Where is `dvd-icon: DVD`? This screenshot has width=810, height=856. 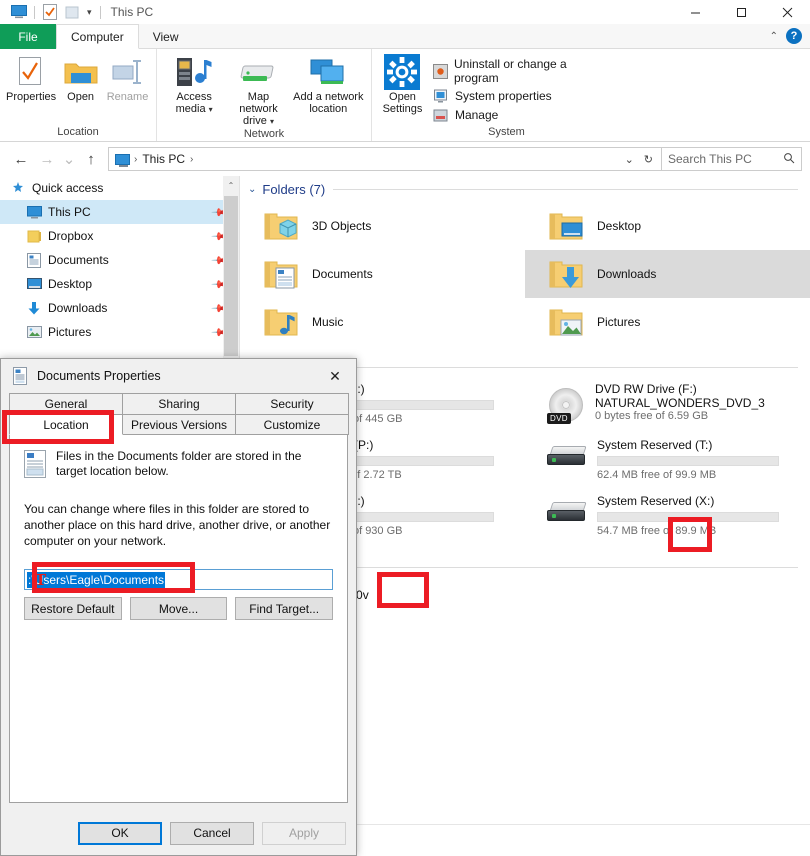
dvd-icon: DVD is located at coordinates (567, 406).